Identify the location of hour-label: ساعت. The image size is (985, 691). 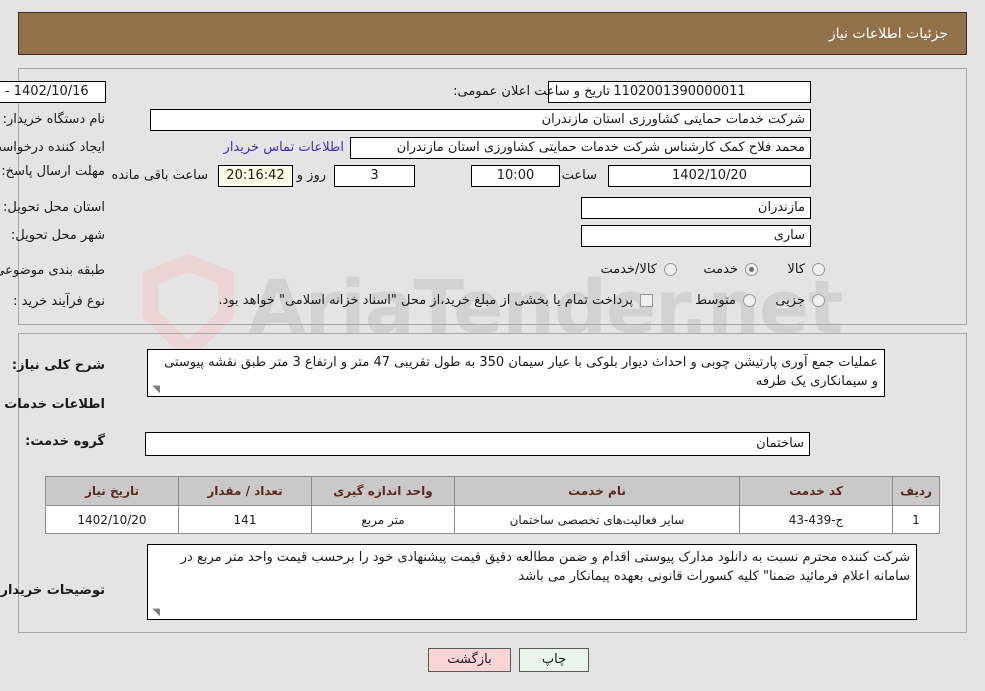
(579, 175).